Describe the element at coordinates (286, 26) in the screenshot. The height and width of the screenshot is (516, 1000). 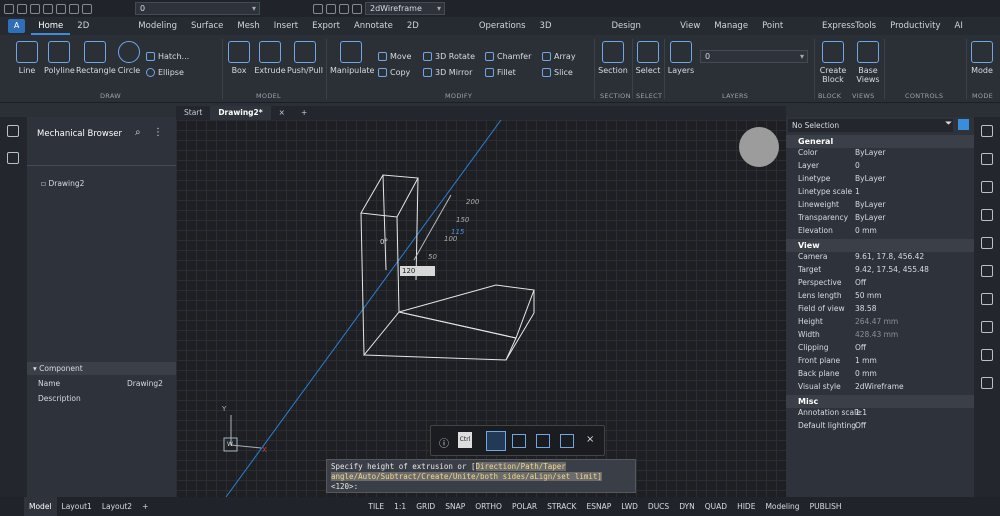
I see `menu-insert: Insert` at that location.